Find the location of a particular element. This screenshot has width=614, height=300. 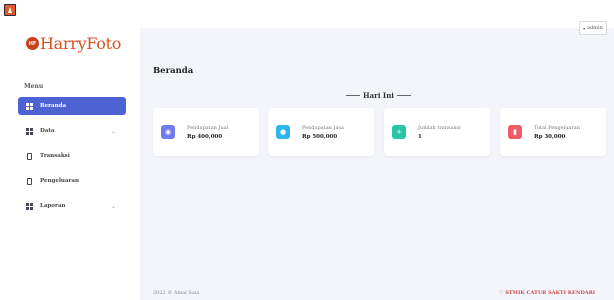

card-pendapatan-jasa: ● Pendapatan Jasa Rp 500,000 is located at coordinates (321, 132).